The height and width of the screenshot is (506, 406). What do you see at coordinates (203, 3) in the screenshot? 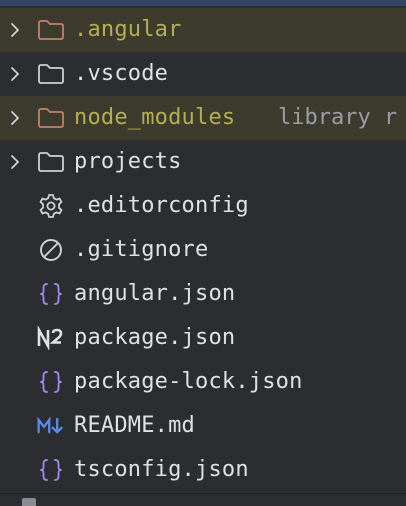
I see `selection-edge` at bounding box center [203, 3].